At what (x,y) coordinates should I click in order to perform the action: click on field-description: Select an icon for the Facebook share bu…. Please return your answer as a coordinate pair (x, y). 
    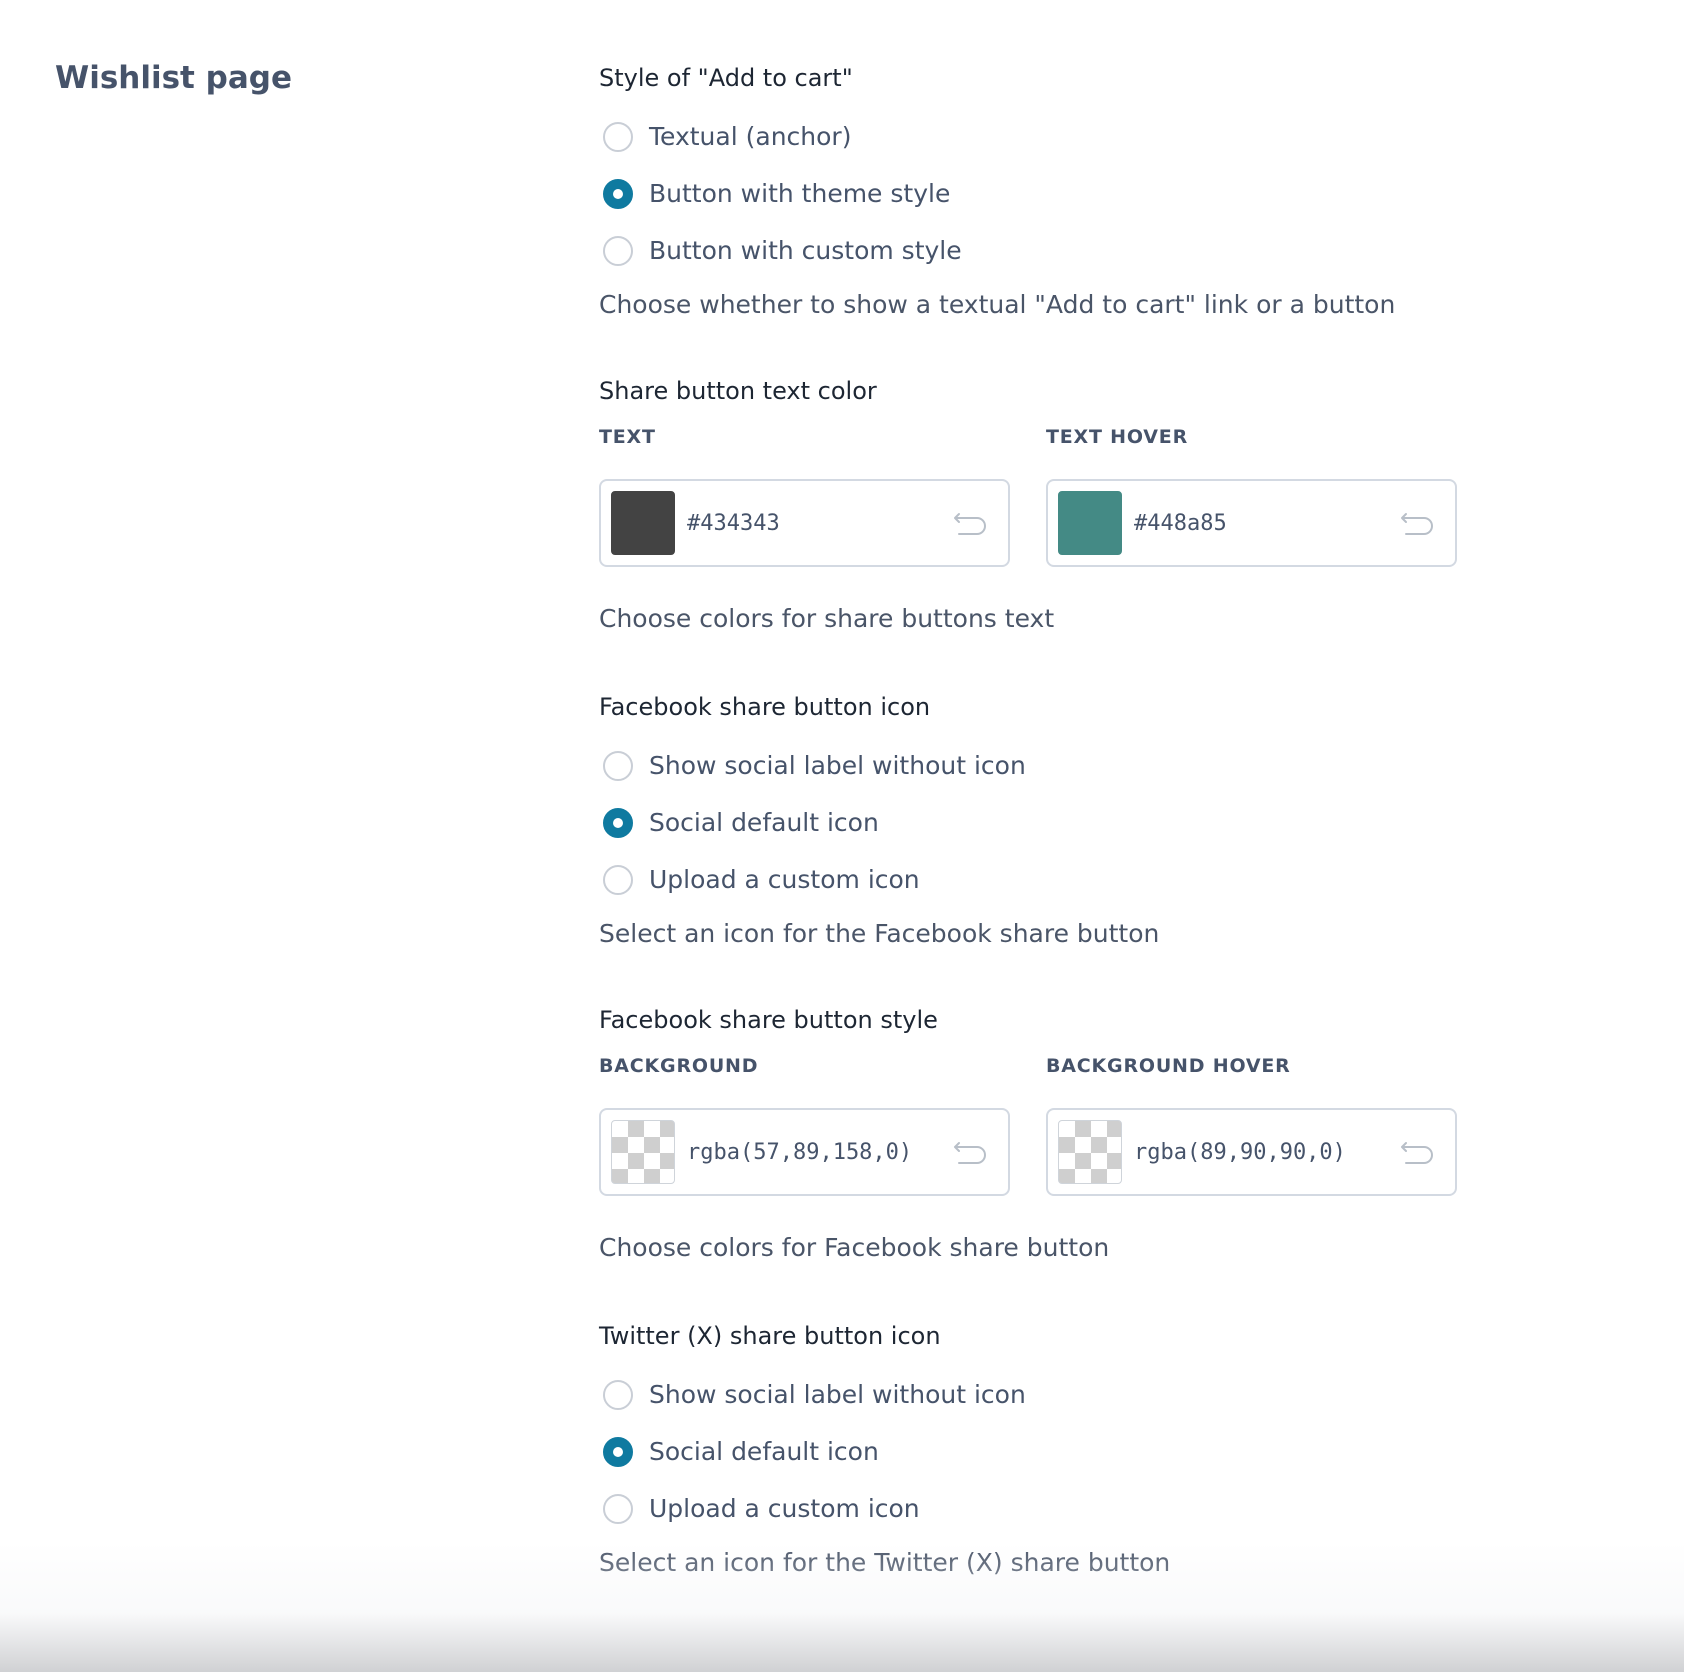
    Looking at the image, I should click on (879, 933).